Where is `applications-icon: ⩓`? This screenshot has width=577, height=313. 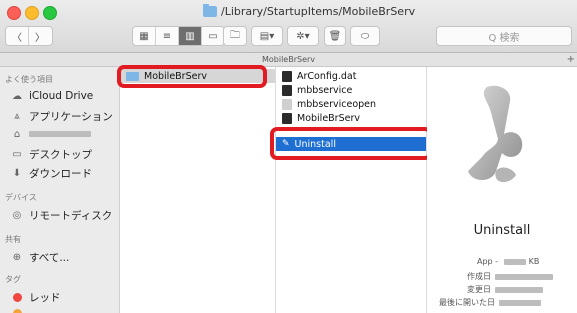
applications-icon: ⩓ is located at coordinates (17, 116).